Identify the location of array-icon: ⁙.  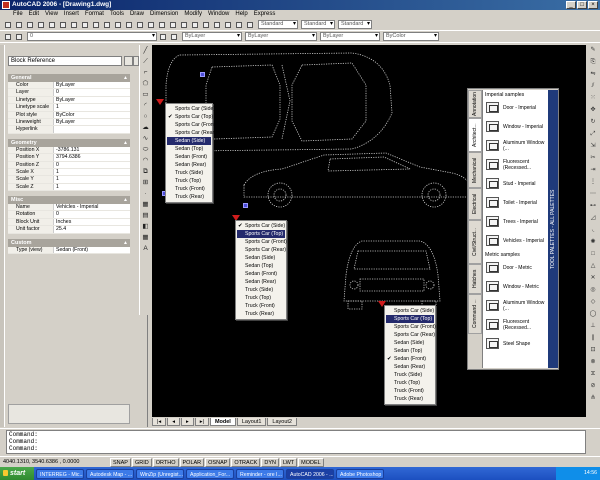
(593, 98).